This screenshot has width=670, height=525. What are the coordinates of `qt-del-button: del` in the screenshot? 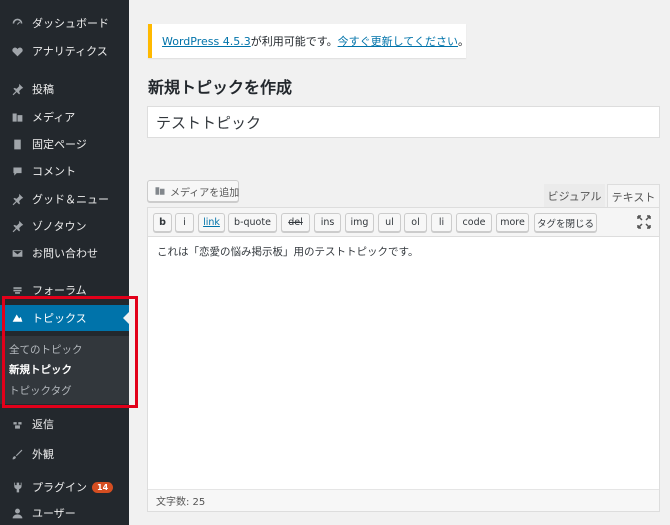 It's located at (295, 222).